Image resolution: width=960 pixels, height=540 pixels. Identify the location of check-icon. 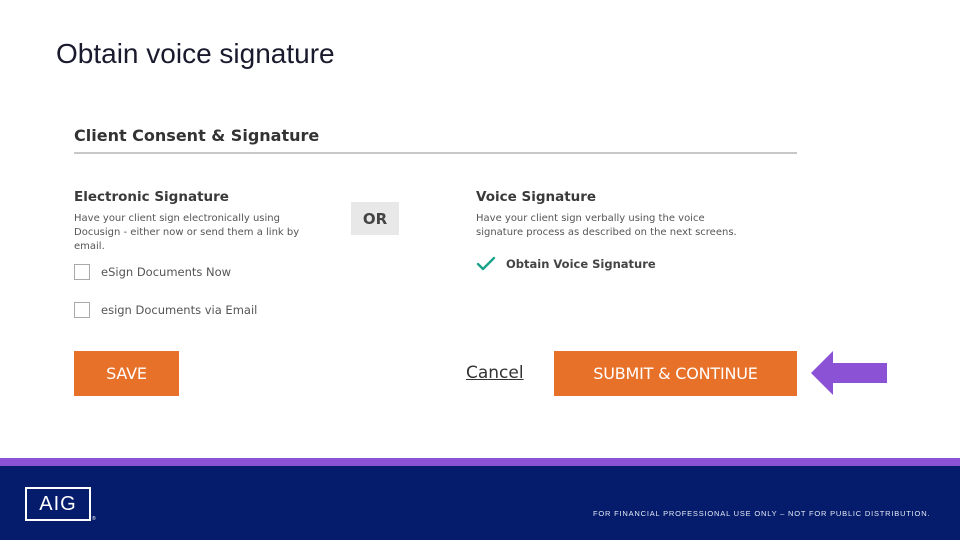
(486, 263).